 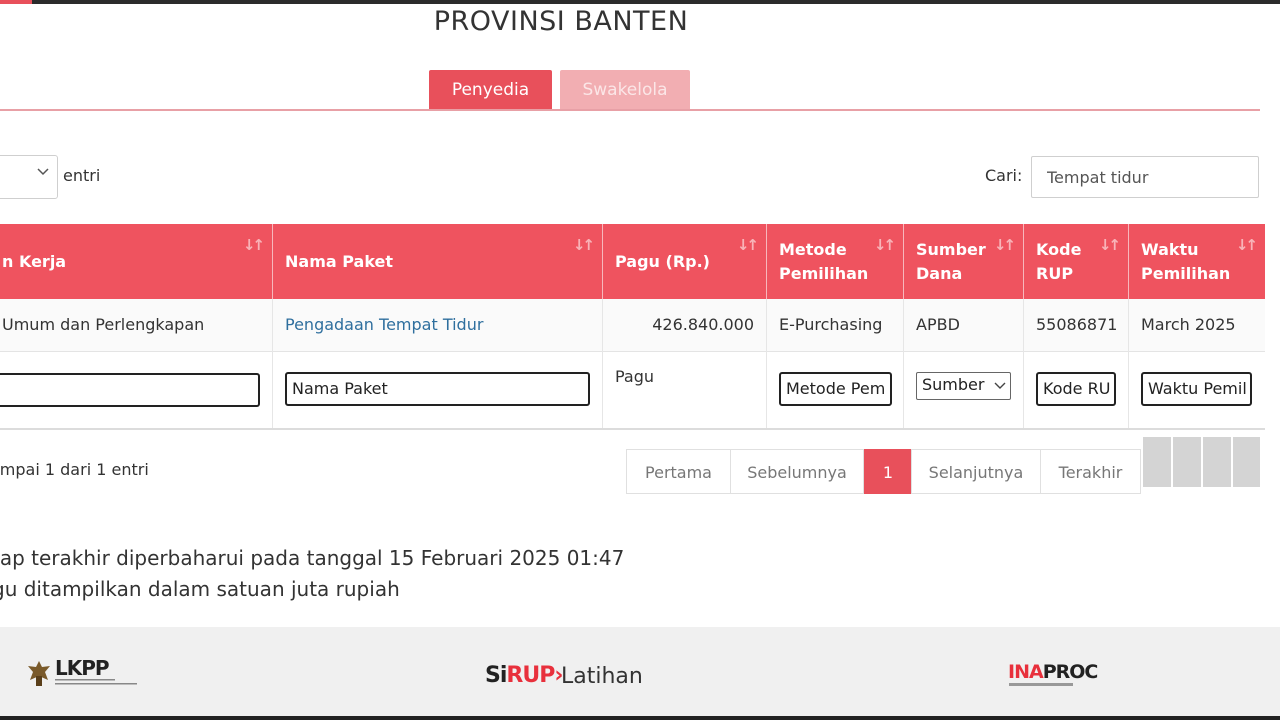 I want to click on table-bottom-border, so click(x=632, y=429).